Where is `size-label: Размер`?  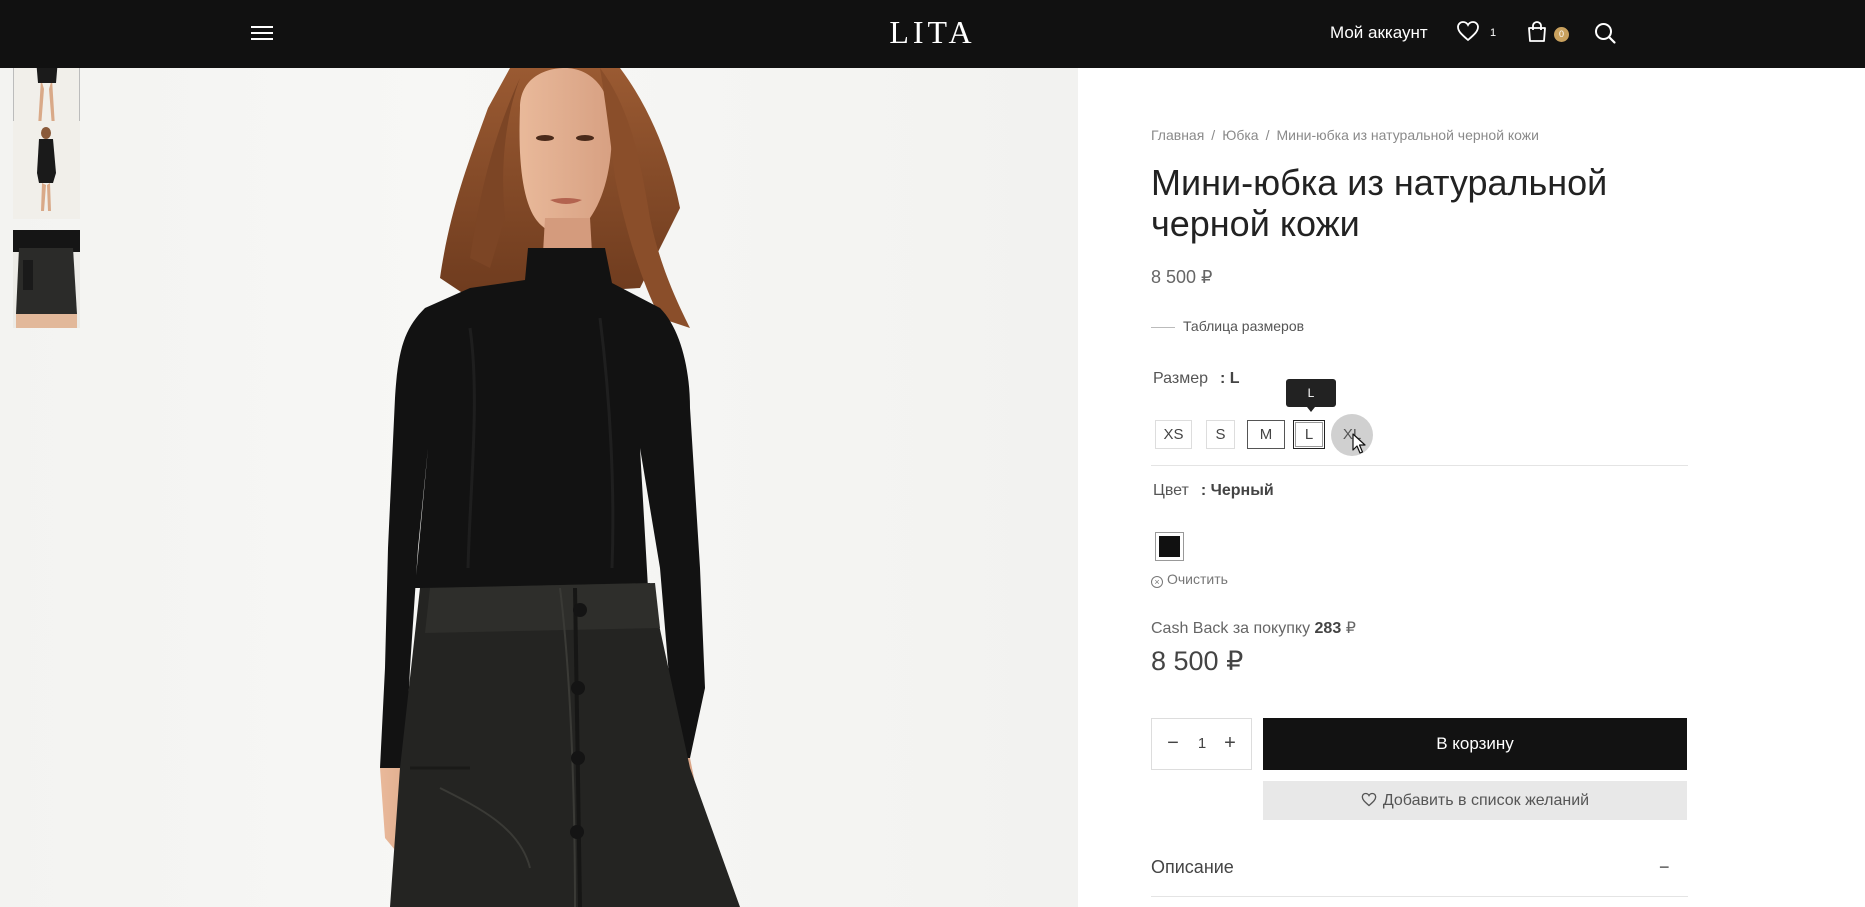 size-label: Размер is located at coordinates (1180, 378).